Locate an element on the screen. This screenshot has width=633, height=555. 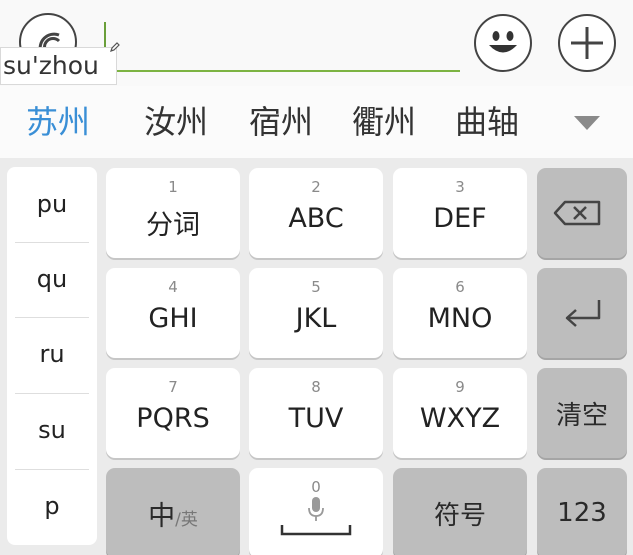
backspace-key is located at coordinates (582, 213).